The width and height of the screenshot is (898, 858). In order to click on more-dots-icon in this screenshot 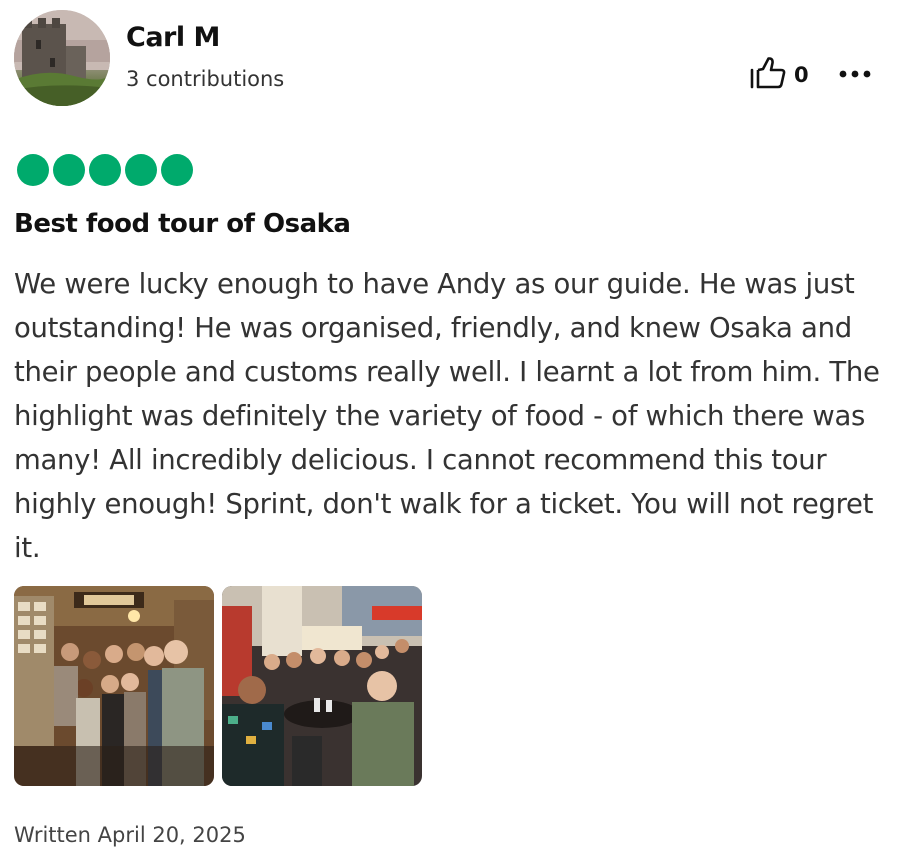, I will do `click(856, 81)`.